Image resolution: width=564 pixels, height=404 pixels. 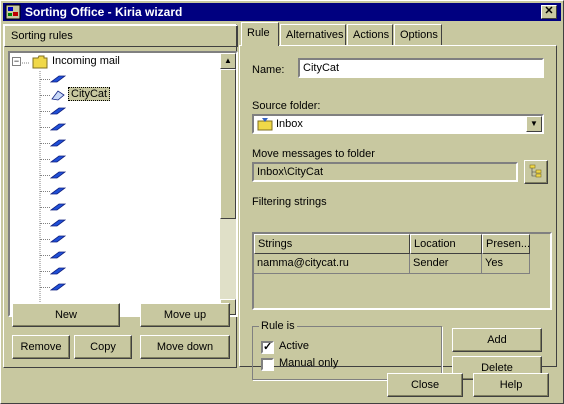 What do you see at coordinates (494, 263) in the screenshot?
I see `grid-cell-presence-value: Yes` at bounding box center [494, 263].